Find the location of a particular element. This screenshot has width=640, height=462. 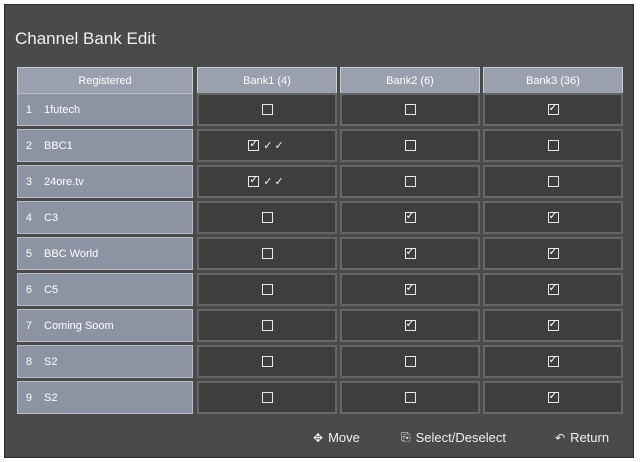

footer-select: ⎘ Select/Deselect is located at coordinates (453, 437).